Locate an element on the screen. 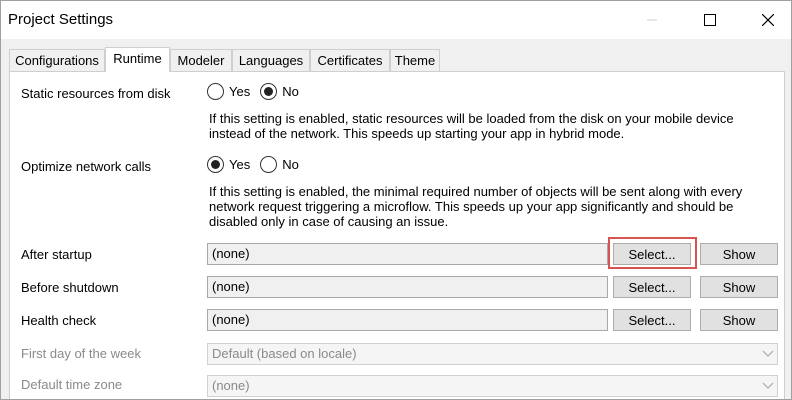  before-shutdown-label: Before shutdown is located at coordinates (70, 287).